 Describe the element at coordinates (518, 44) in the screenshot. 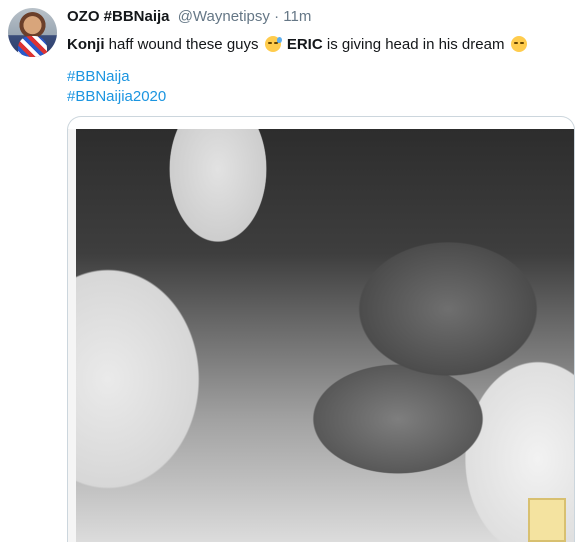

I see `smiling-face-emoji-icon` at that location.